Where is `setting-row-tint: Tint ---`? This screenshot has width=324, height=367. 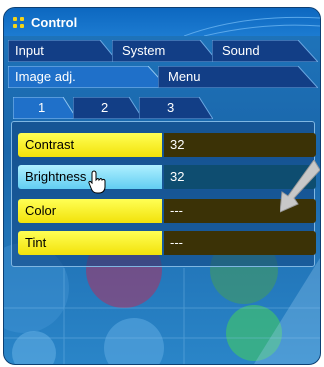
setting-row-tint: Tint --- is located at coordinates (167, 243).